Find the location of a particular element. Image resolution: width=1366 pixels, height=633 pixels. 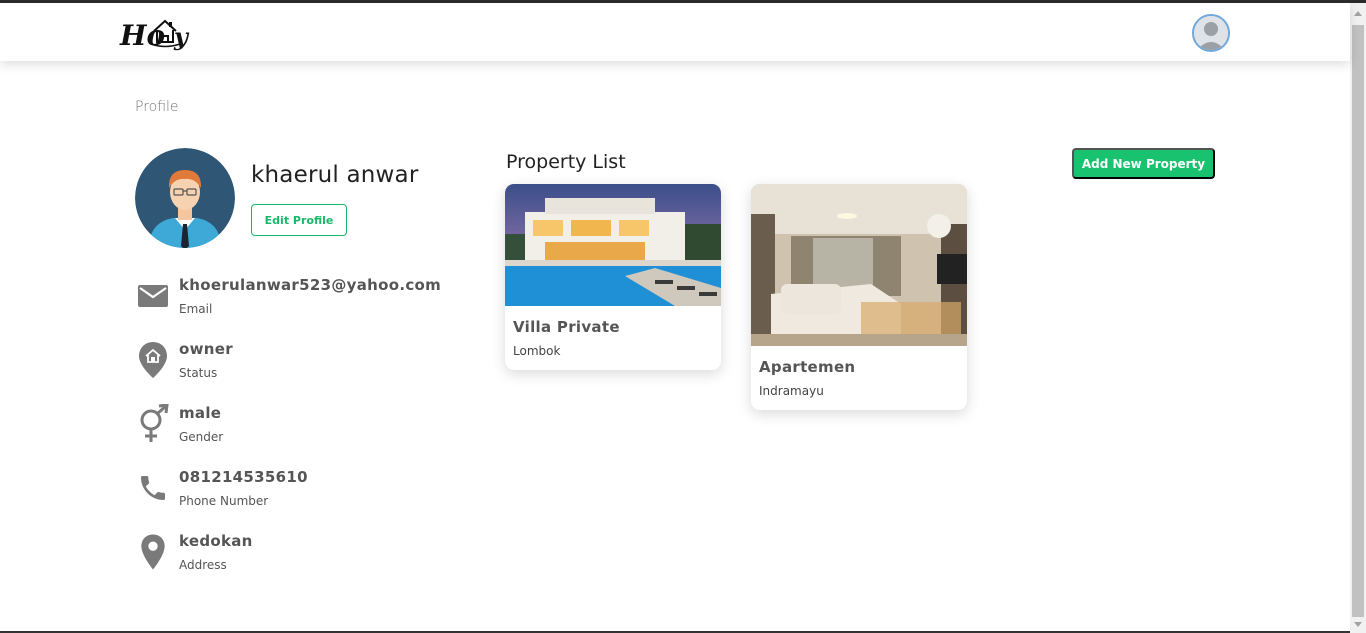

property-list-title: Property List is located at coordinates (566, 162).